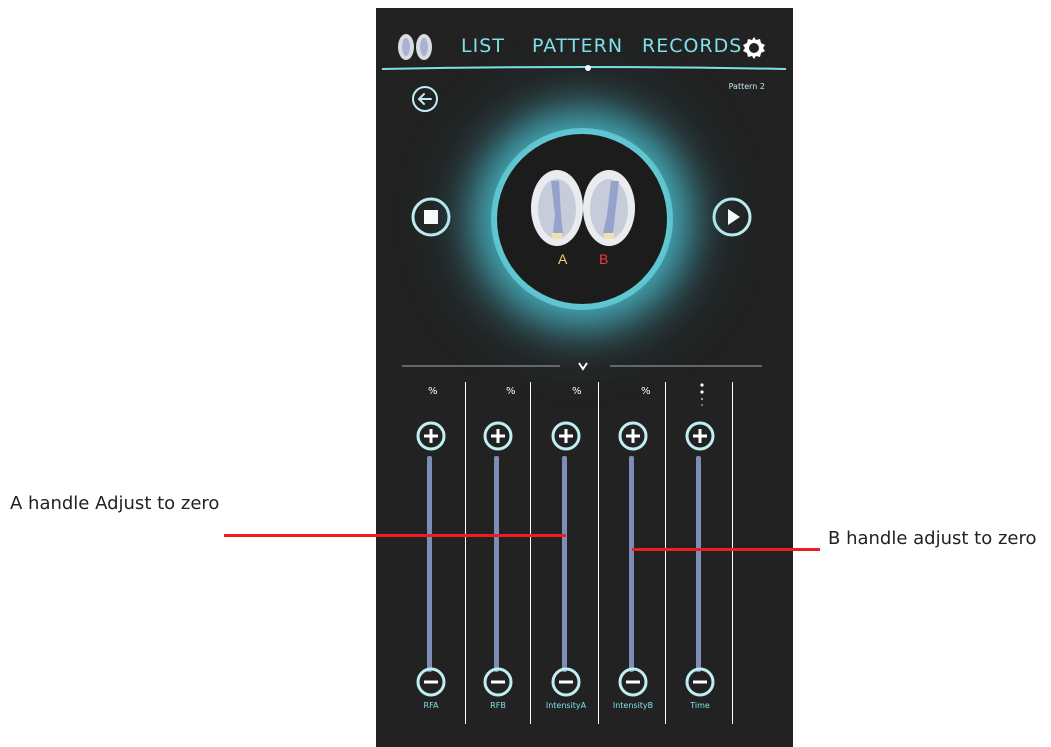 Image resolution: width=1051 pixels, height=747 pixels. Describe the element at coordinates (583, 208) in the screenshot. I see `handle-pair-icon` at that location.